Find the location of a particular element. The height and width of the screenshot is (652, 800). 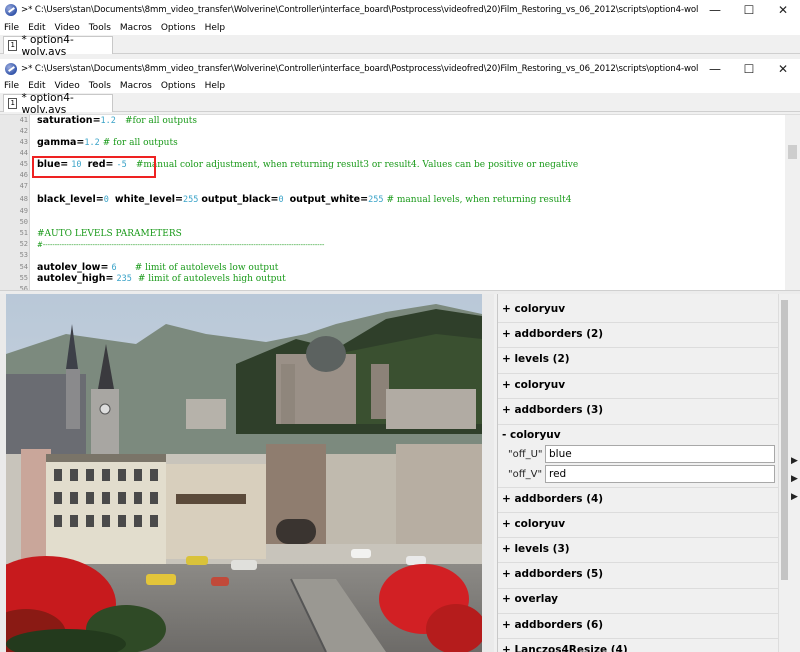

tab-bar: 1 * option4-wolv.avs is located at coordinates (400, 104).